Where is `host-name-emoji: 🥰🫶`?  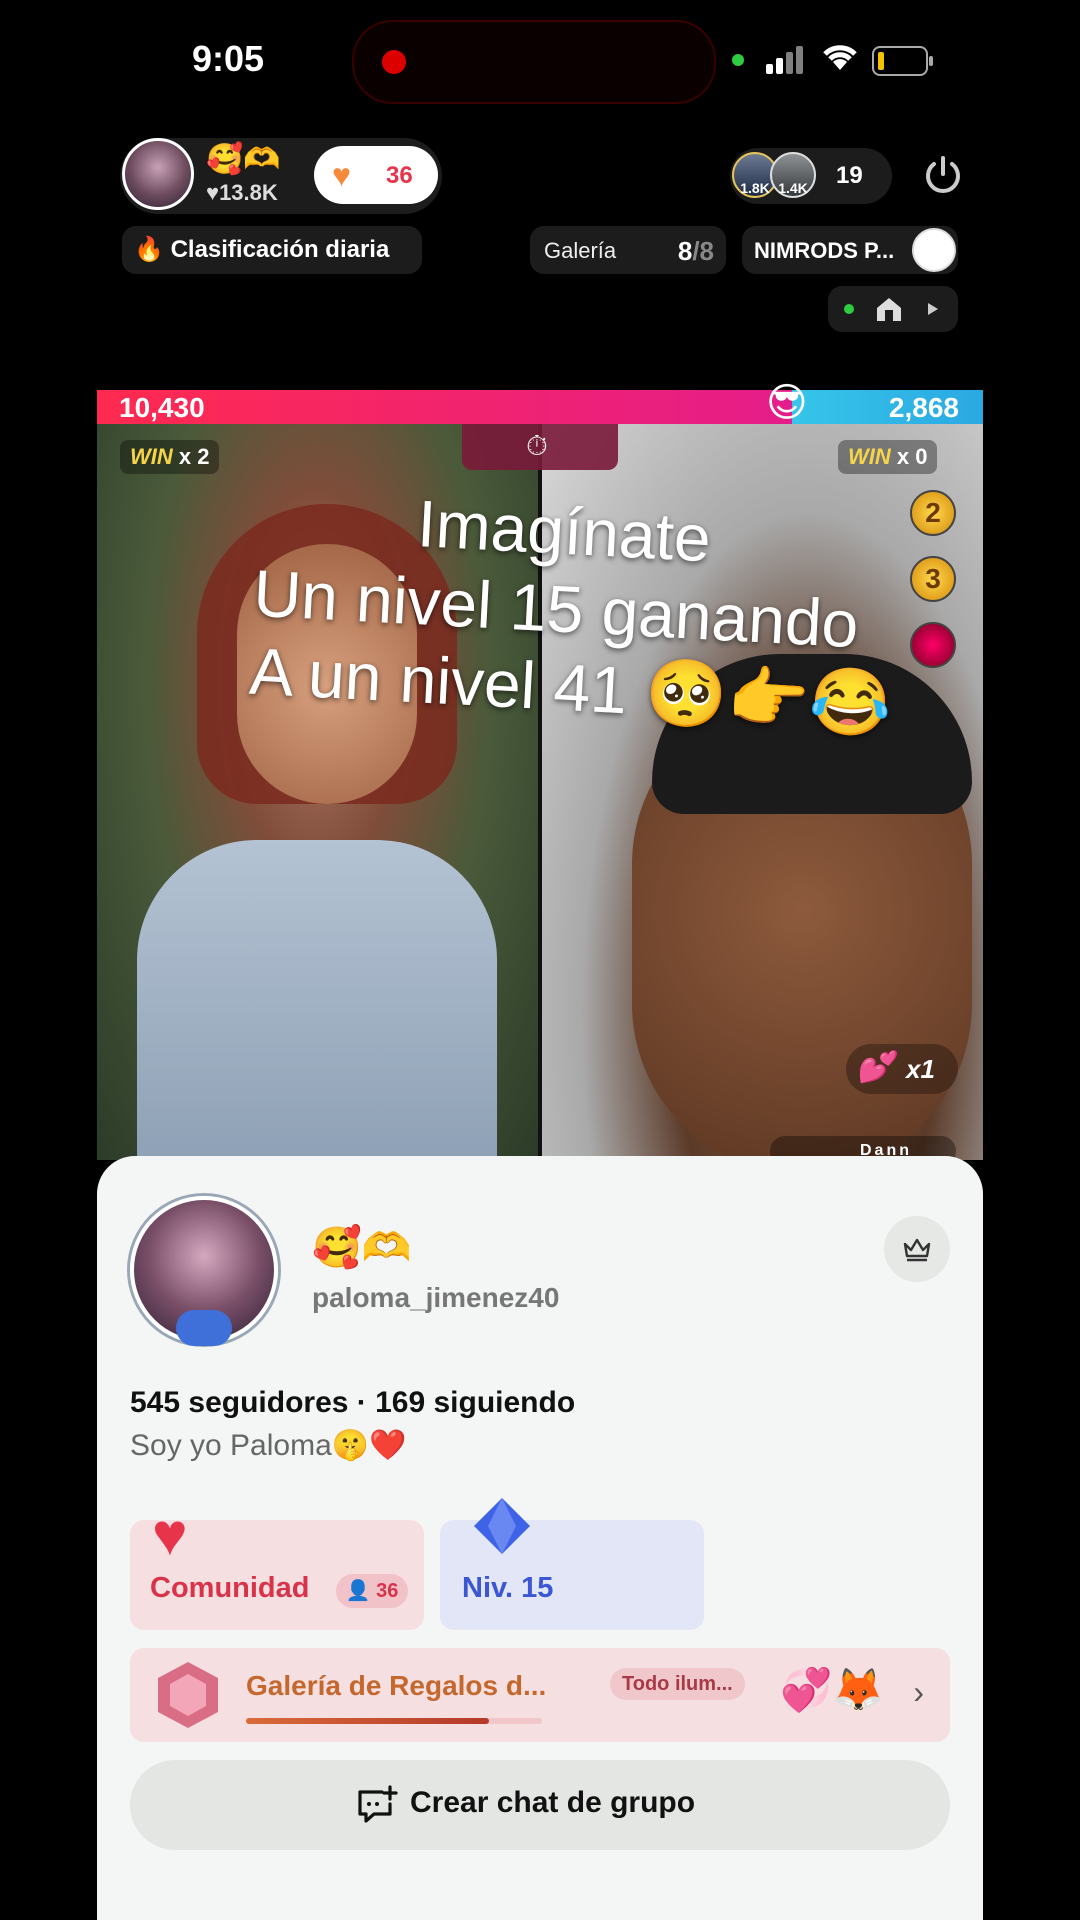
host-name-emoji: 🥰🫶 is located at coordinates (243, 159).